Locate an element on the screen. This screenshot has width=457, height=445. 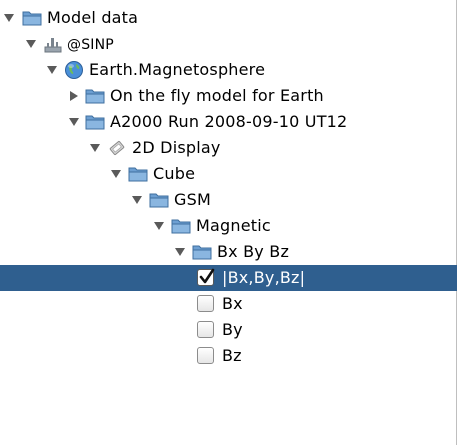
tree-node-2d-display: 2D Display is located at coordinates (228, 148).